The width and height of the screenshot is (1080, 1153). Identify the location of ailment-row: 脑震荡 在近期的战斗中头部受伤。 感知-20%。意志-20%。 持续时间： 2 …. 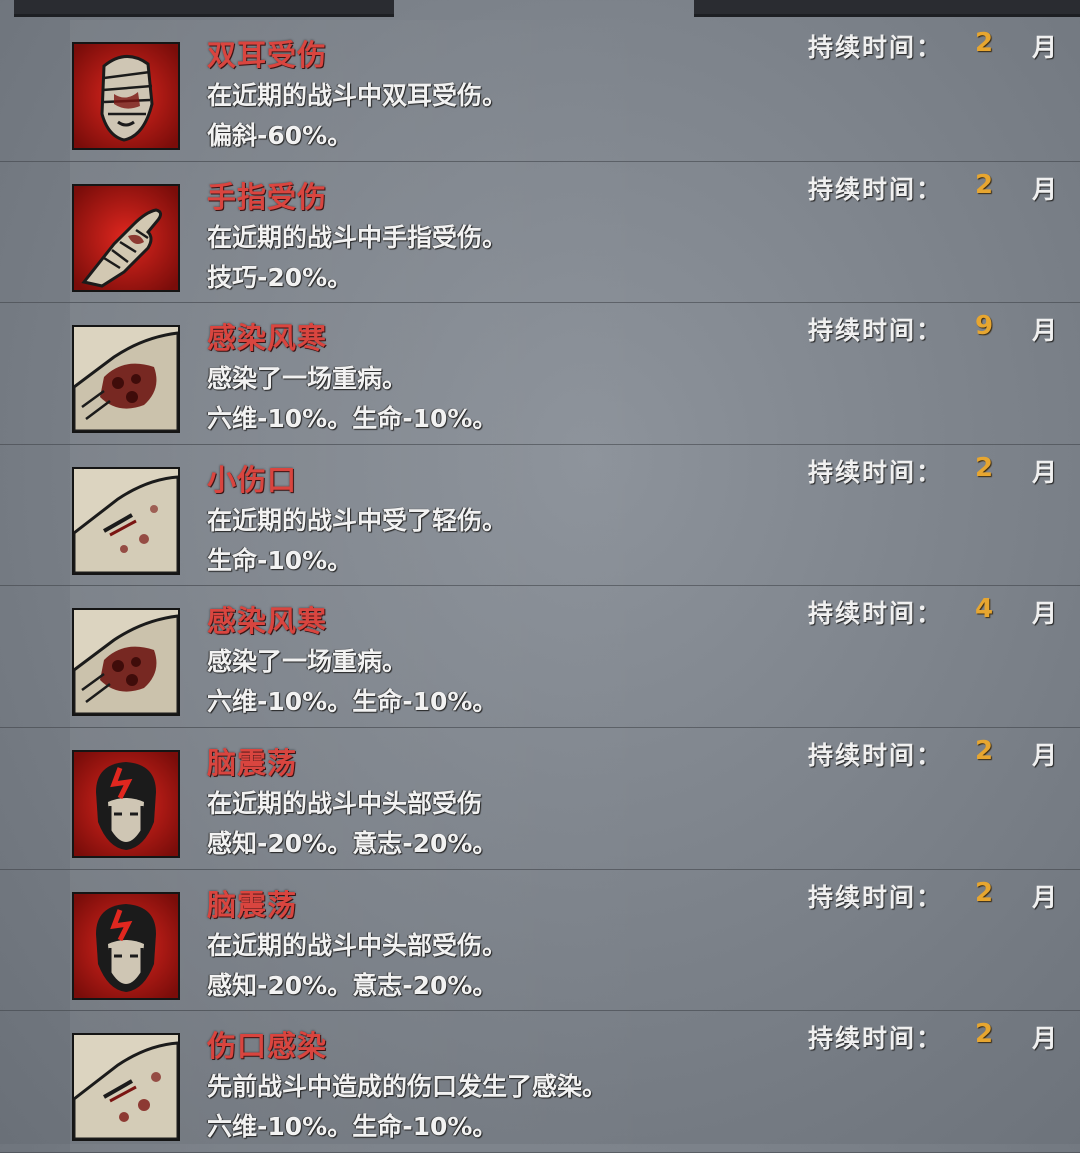
(540, 940).